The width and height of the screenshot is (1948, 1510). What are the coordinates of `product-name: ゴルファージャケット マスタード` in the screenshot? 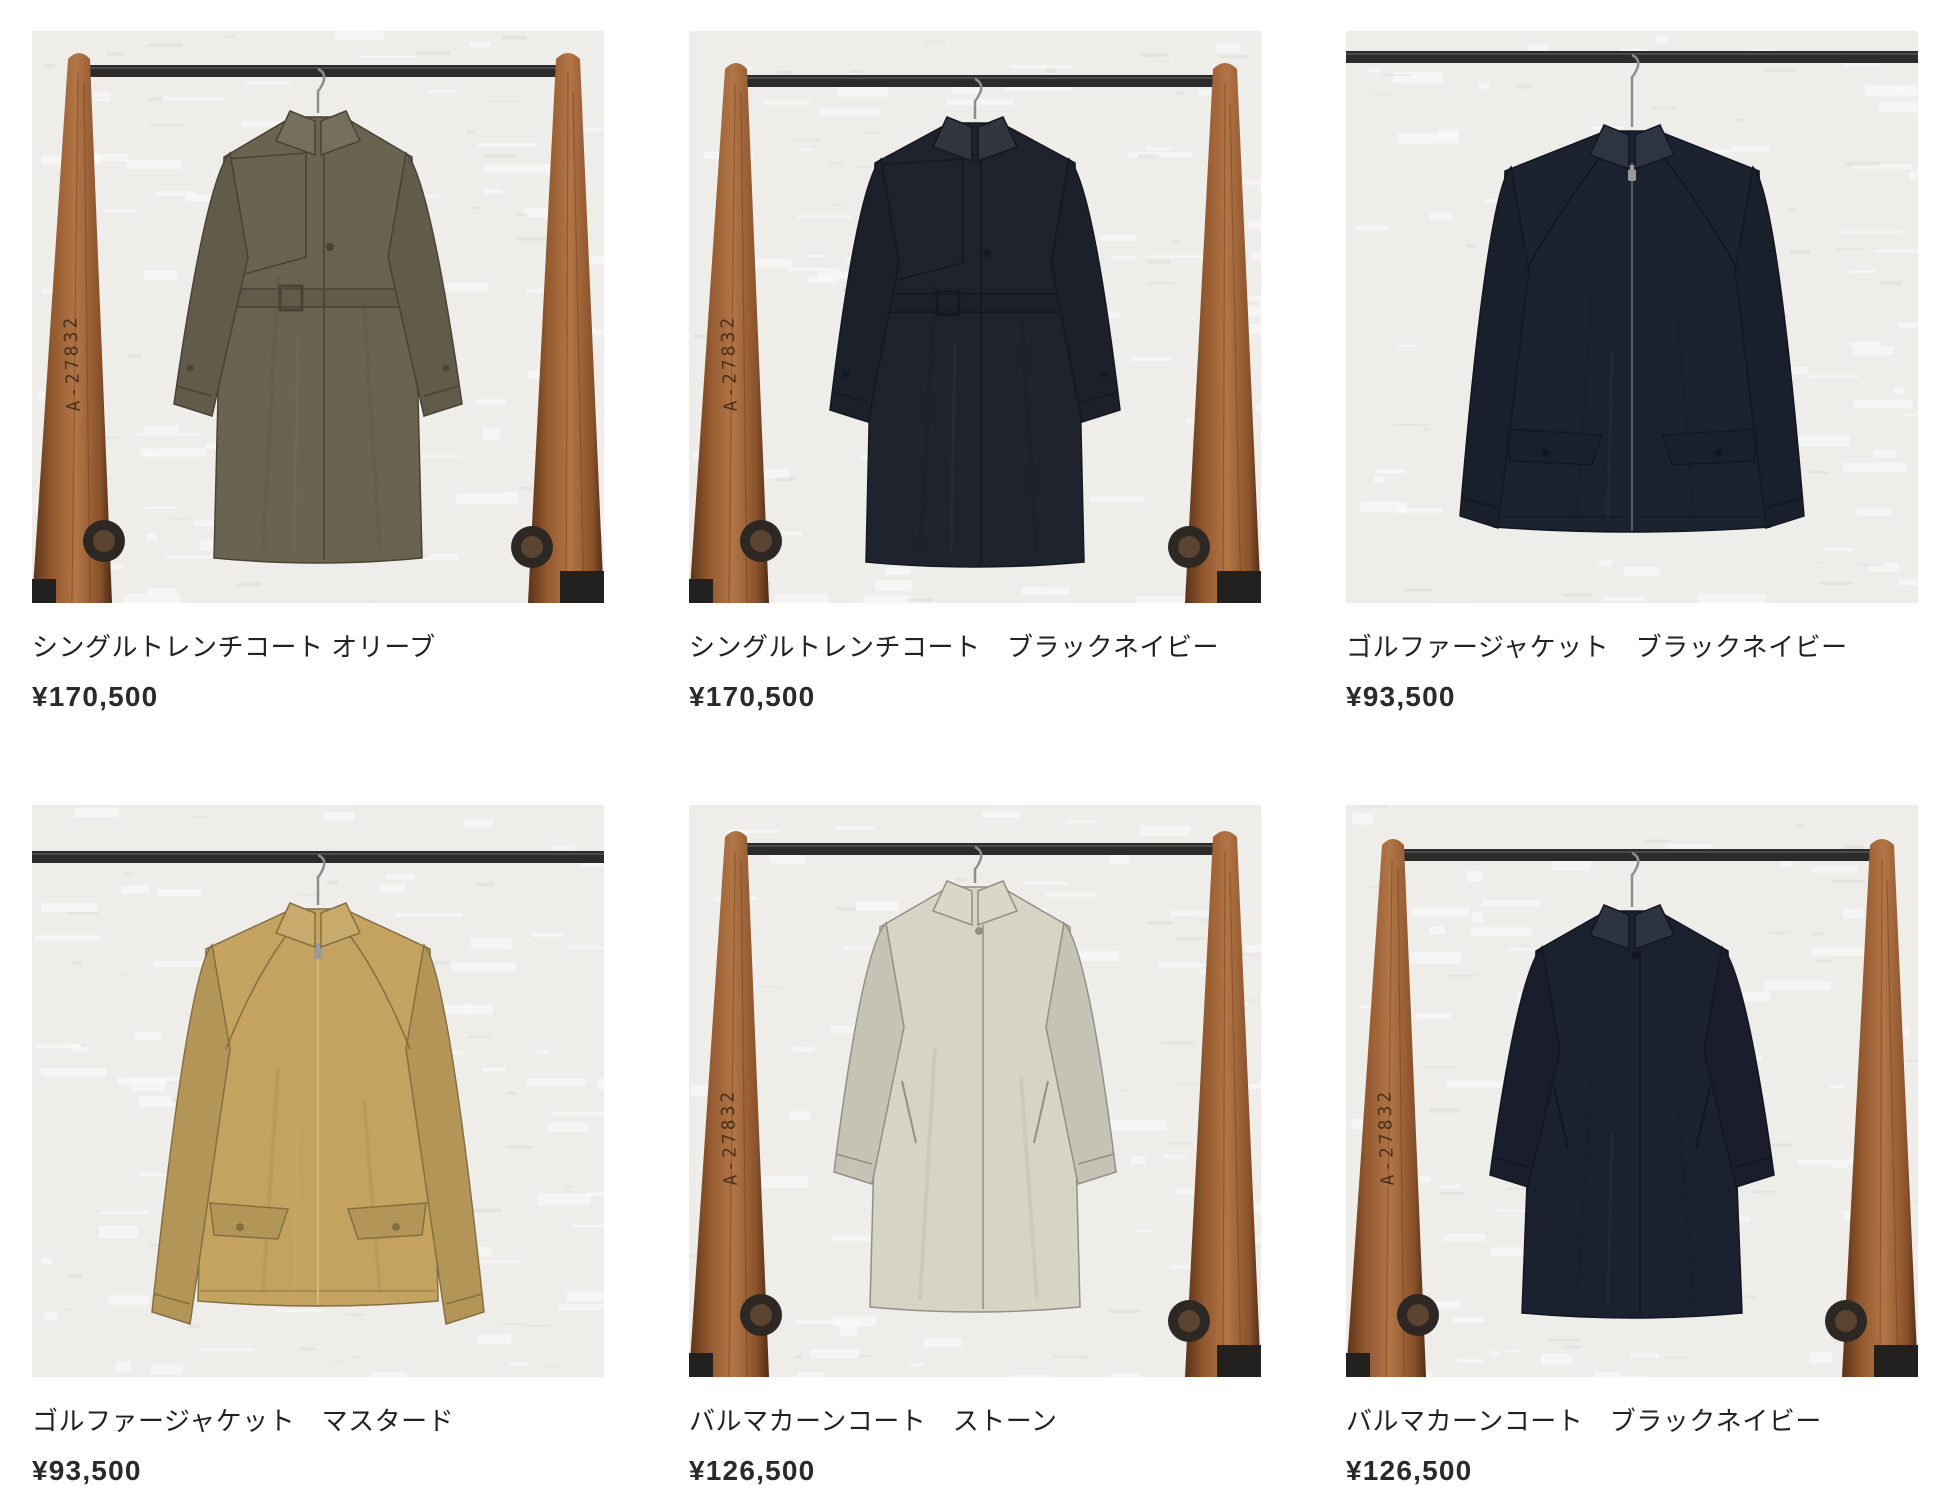 It's located at (318, 1421).